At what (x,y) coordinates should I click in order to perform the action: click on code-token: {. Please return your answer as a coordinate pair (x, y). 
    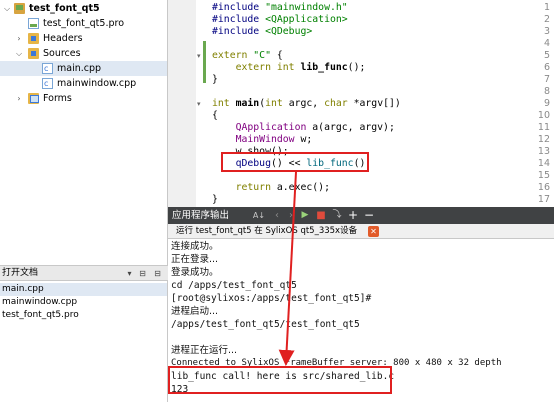
    Looking at the image, I should click on (276, 55).